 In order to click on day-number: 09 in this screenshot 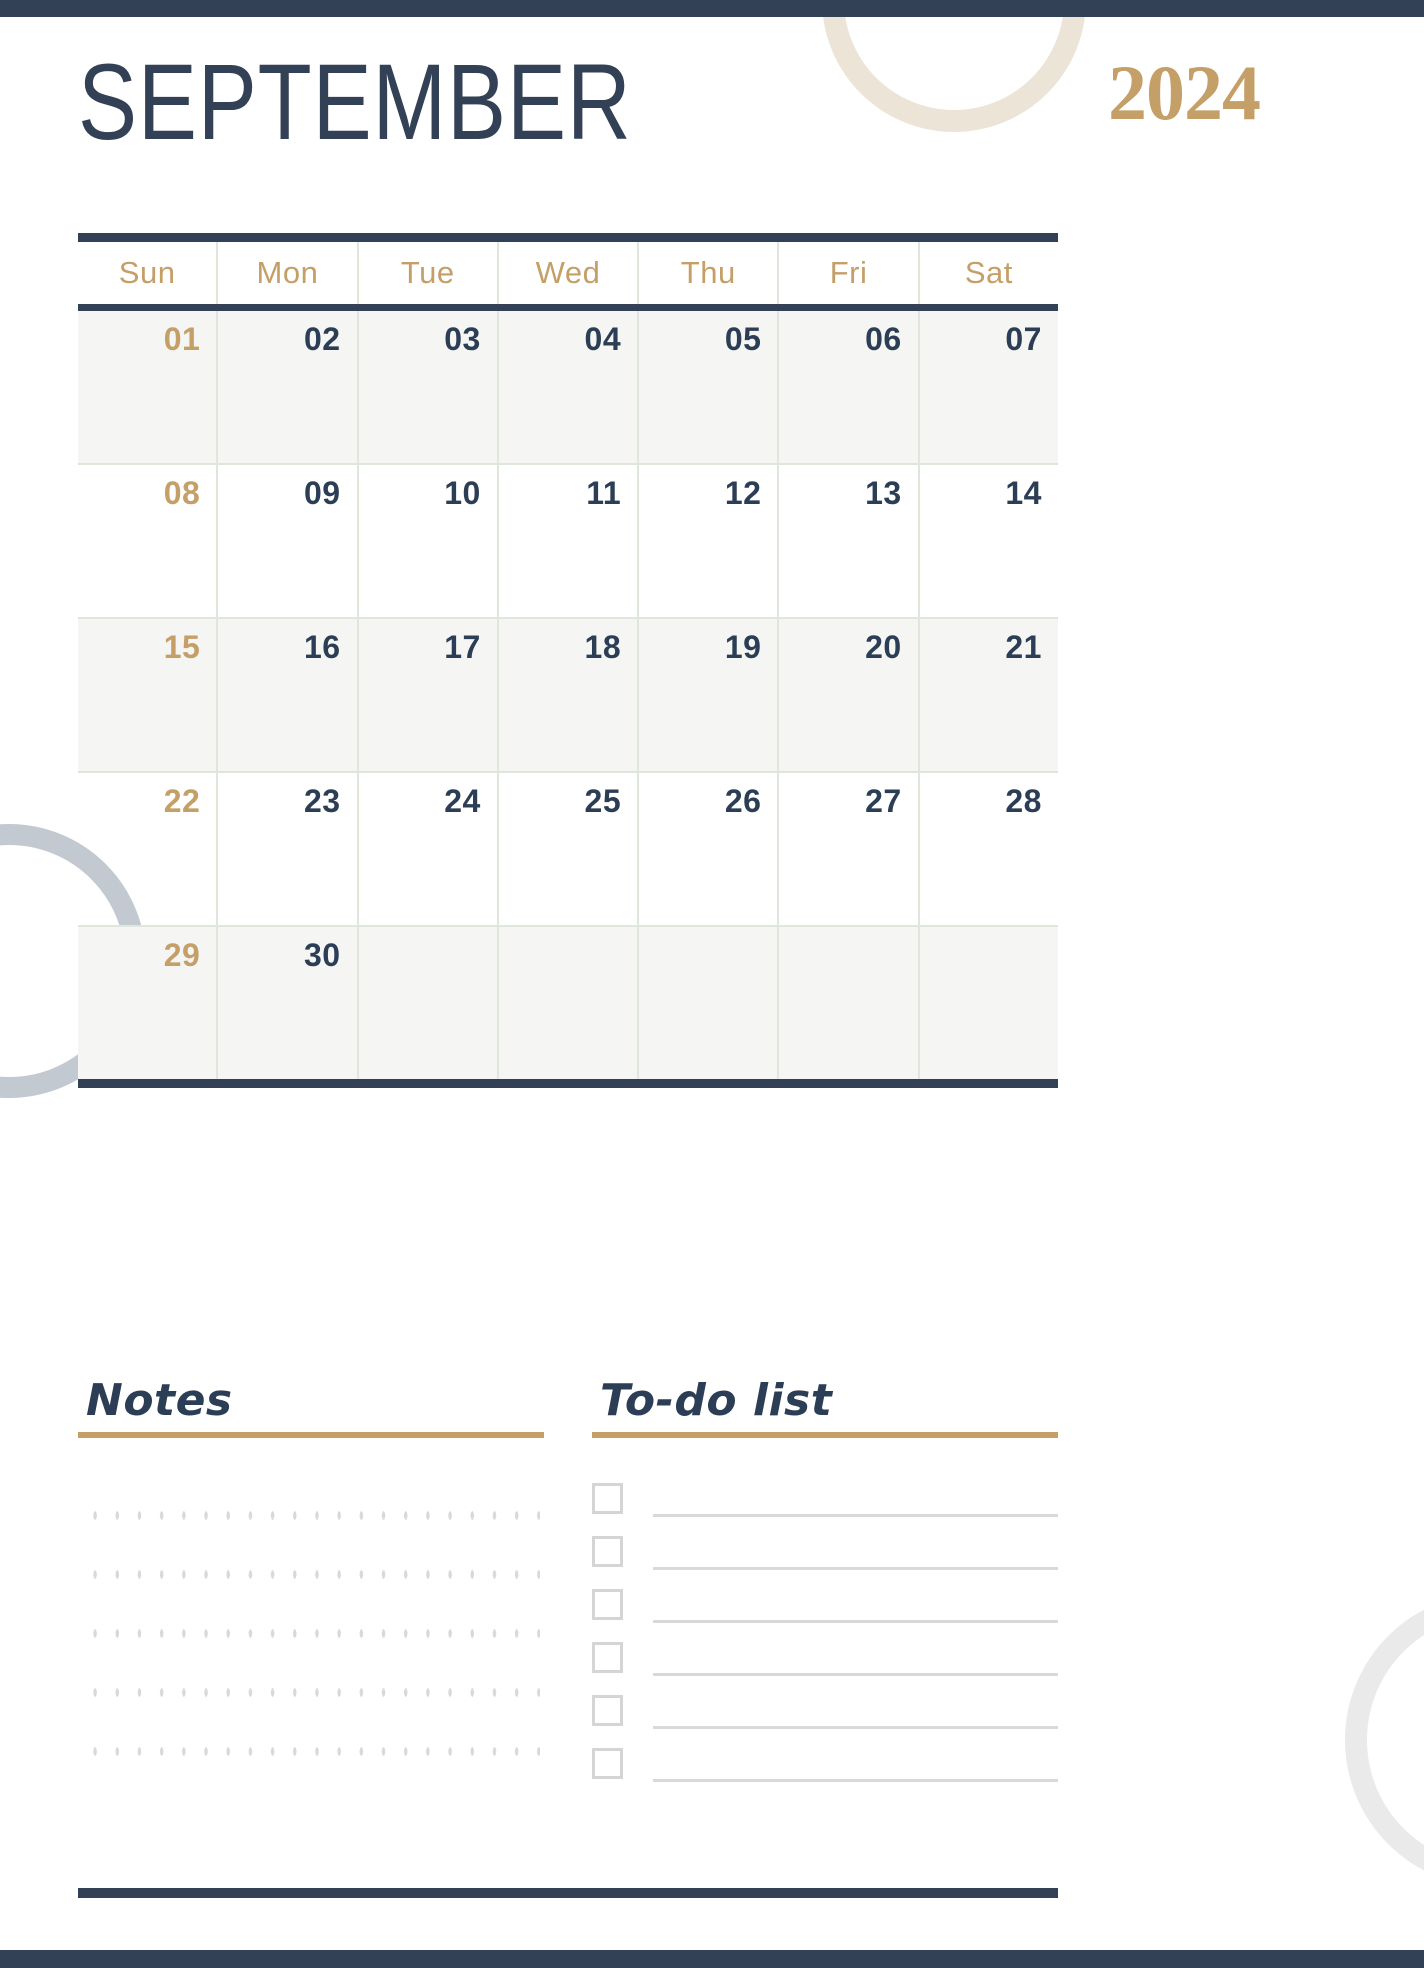, I will do `click(322, 493)`.